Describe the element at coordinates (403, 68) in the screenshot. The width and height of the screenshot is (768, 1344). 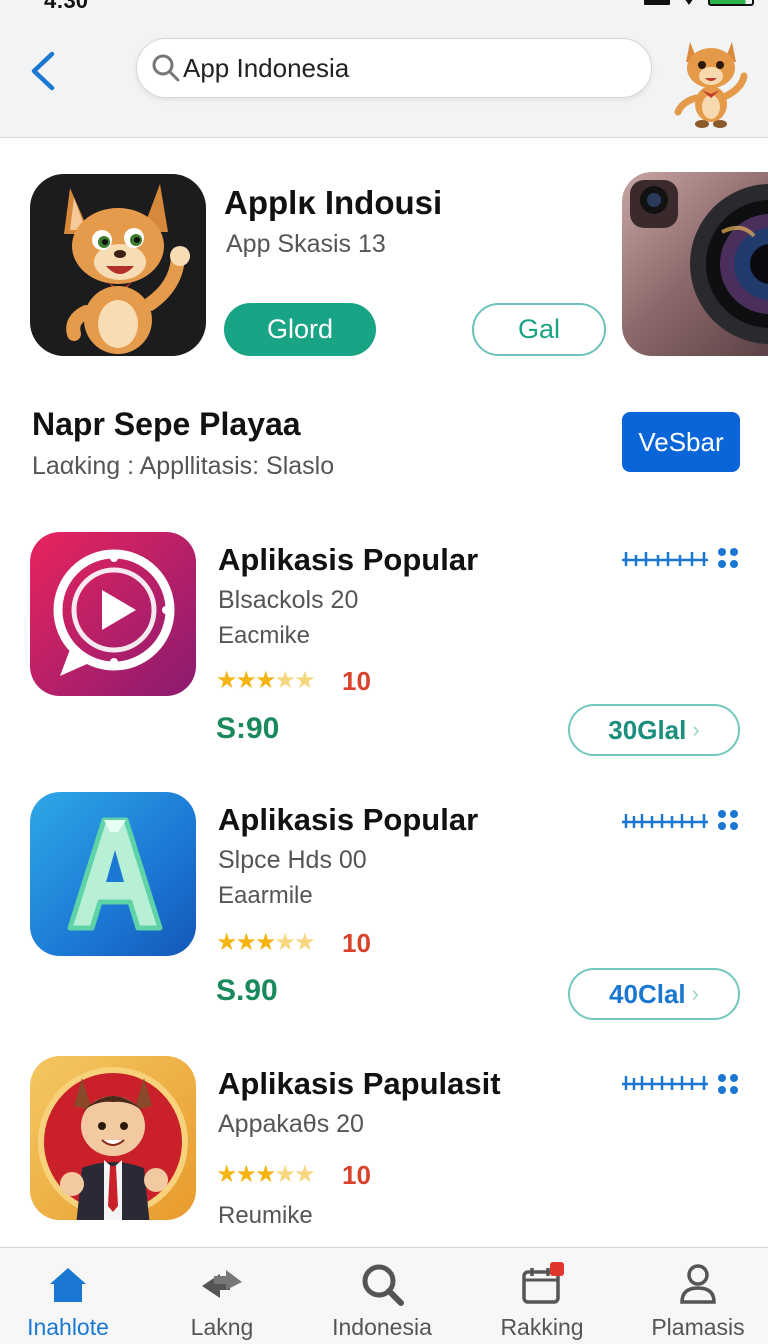
I see `search-input` at that location.